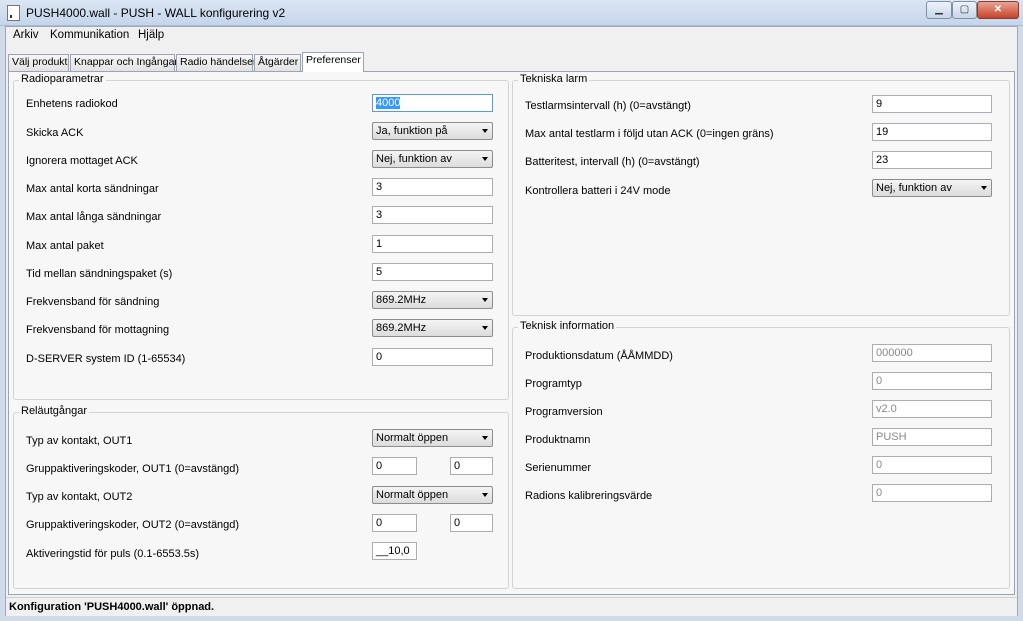 This screenshot has height=621, width=1023. Describe the element at coordinates (608, 106) in the screenshot. I see `test-interval-label: Testlarmsintervall (h) (0=avstängt)` at that location.